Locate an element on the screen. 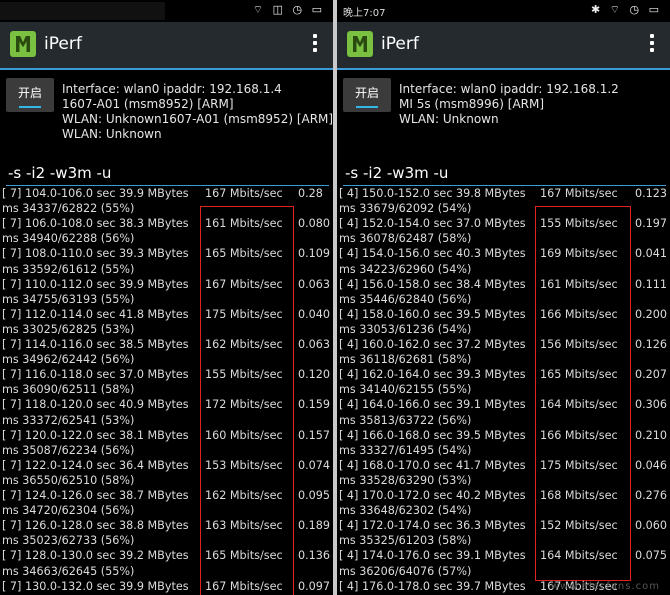 This screenshot has width=670, height=595. jitter-value: 0.123 is located at coordinates (651, 193).